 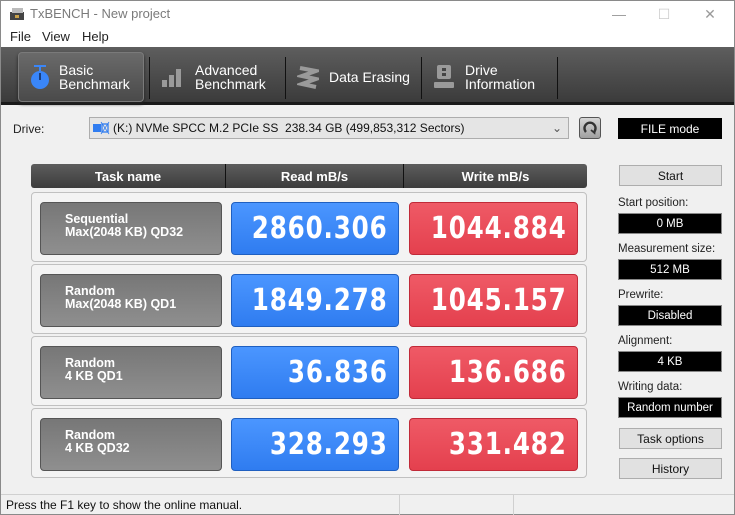 What do you see at coordinates (645, 341) in the screenshot?
I see `alignment-label: Alignment:` at bounding box center [645, 341].